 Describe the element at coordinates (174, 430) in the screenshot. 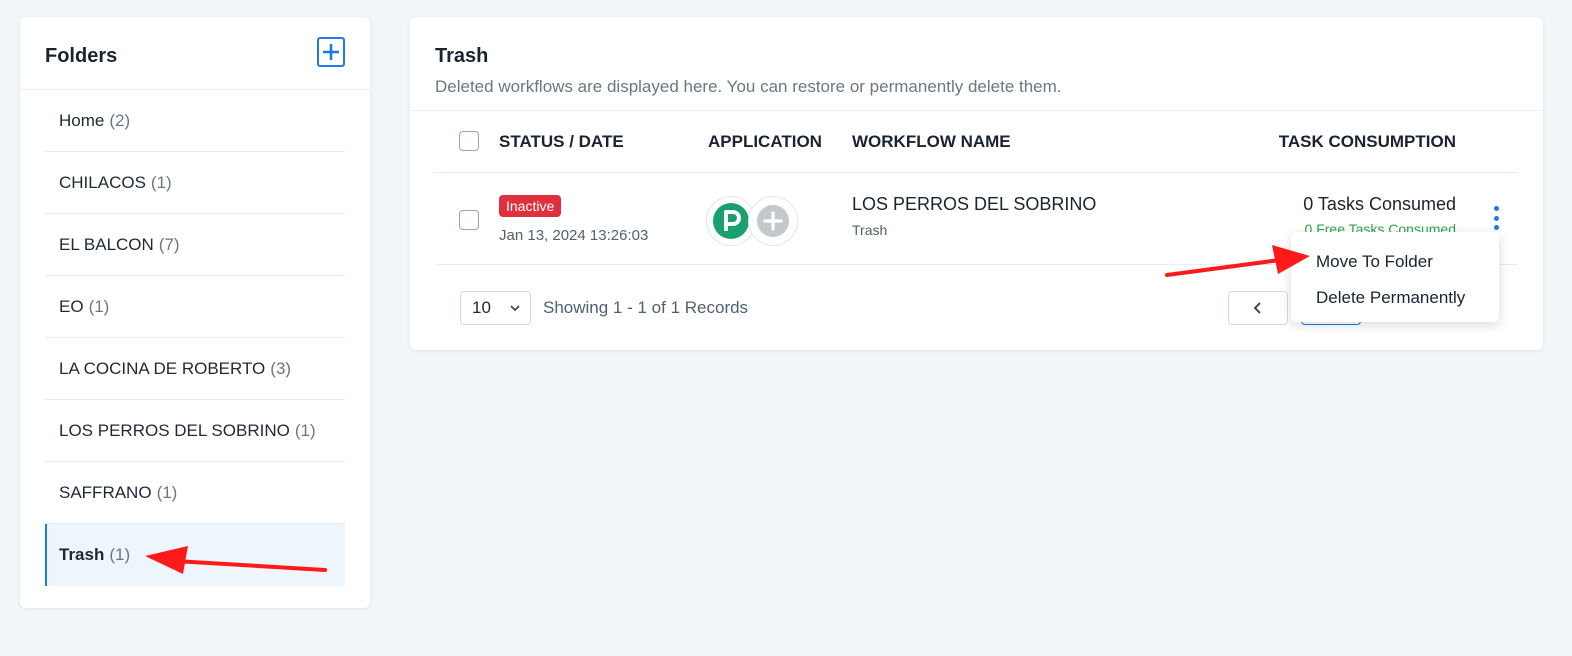

I see `folder-name: LOS PERROS DEL SOBRINO` at that location.